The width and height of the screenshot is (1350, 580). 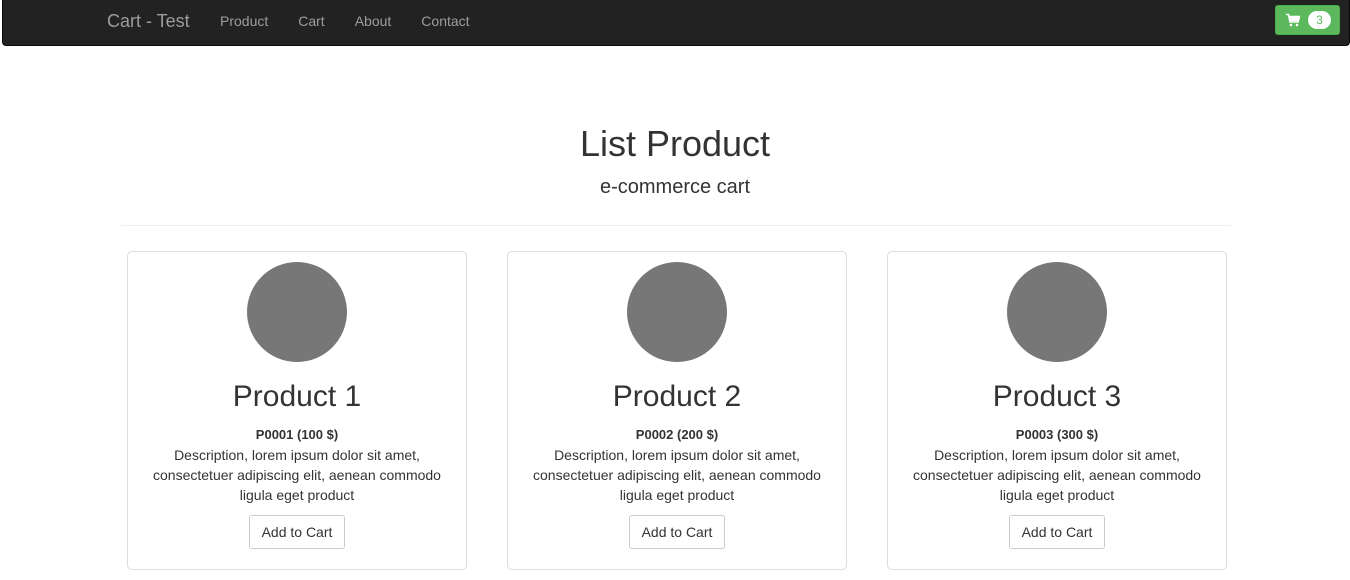 What do you see at coordinates (675, 186) in the screenshot?
I see `page-subtitle: e-commerce cart` at bounding box center [675, 186].